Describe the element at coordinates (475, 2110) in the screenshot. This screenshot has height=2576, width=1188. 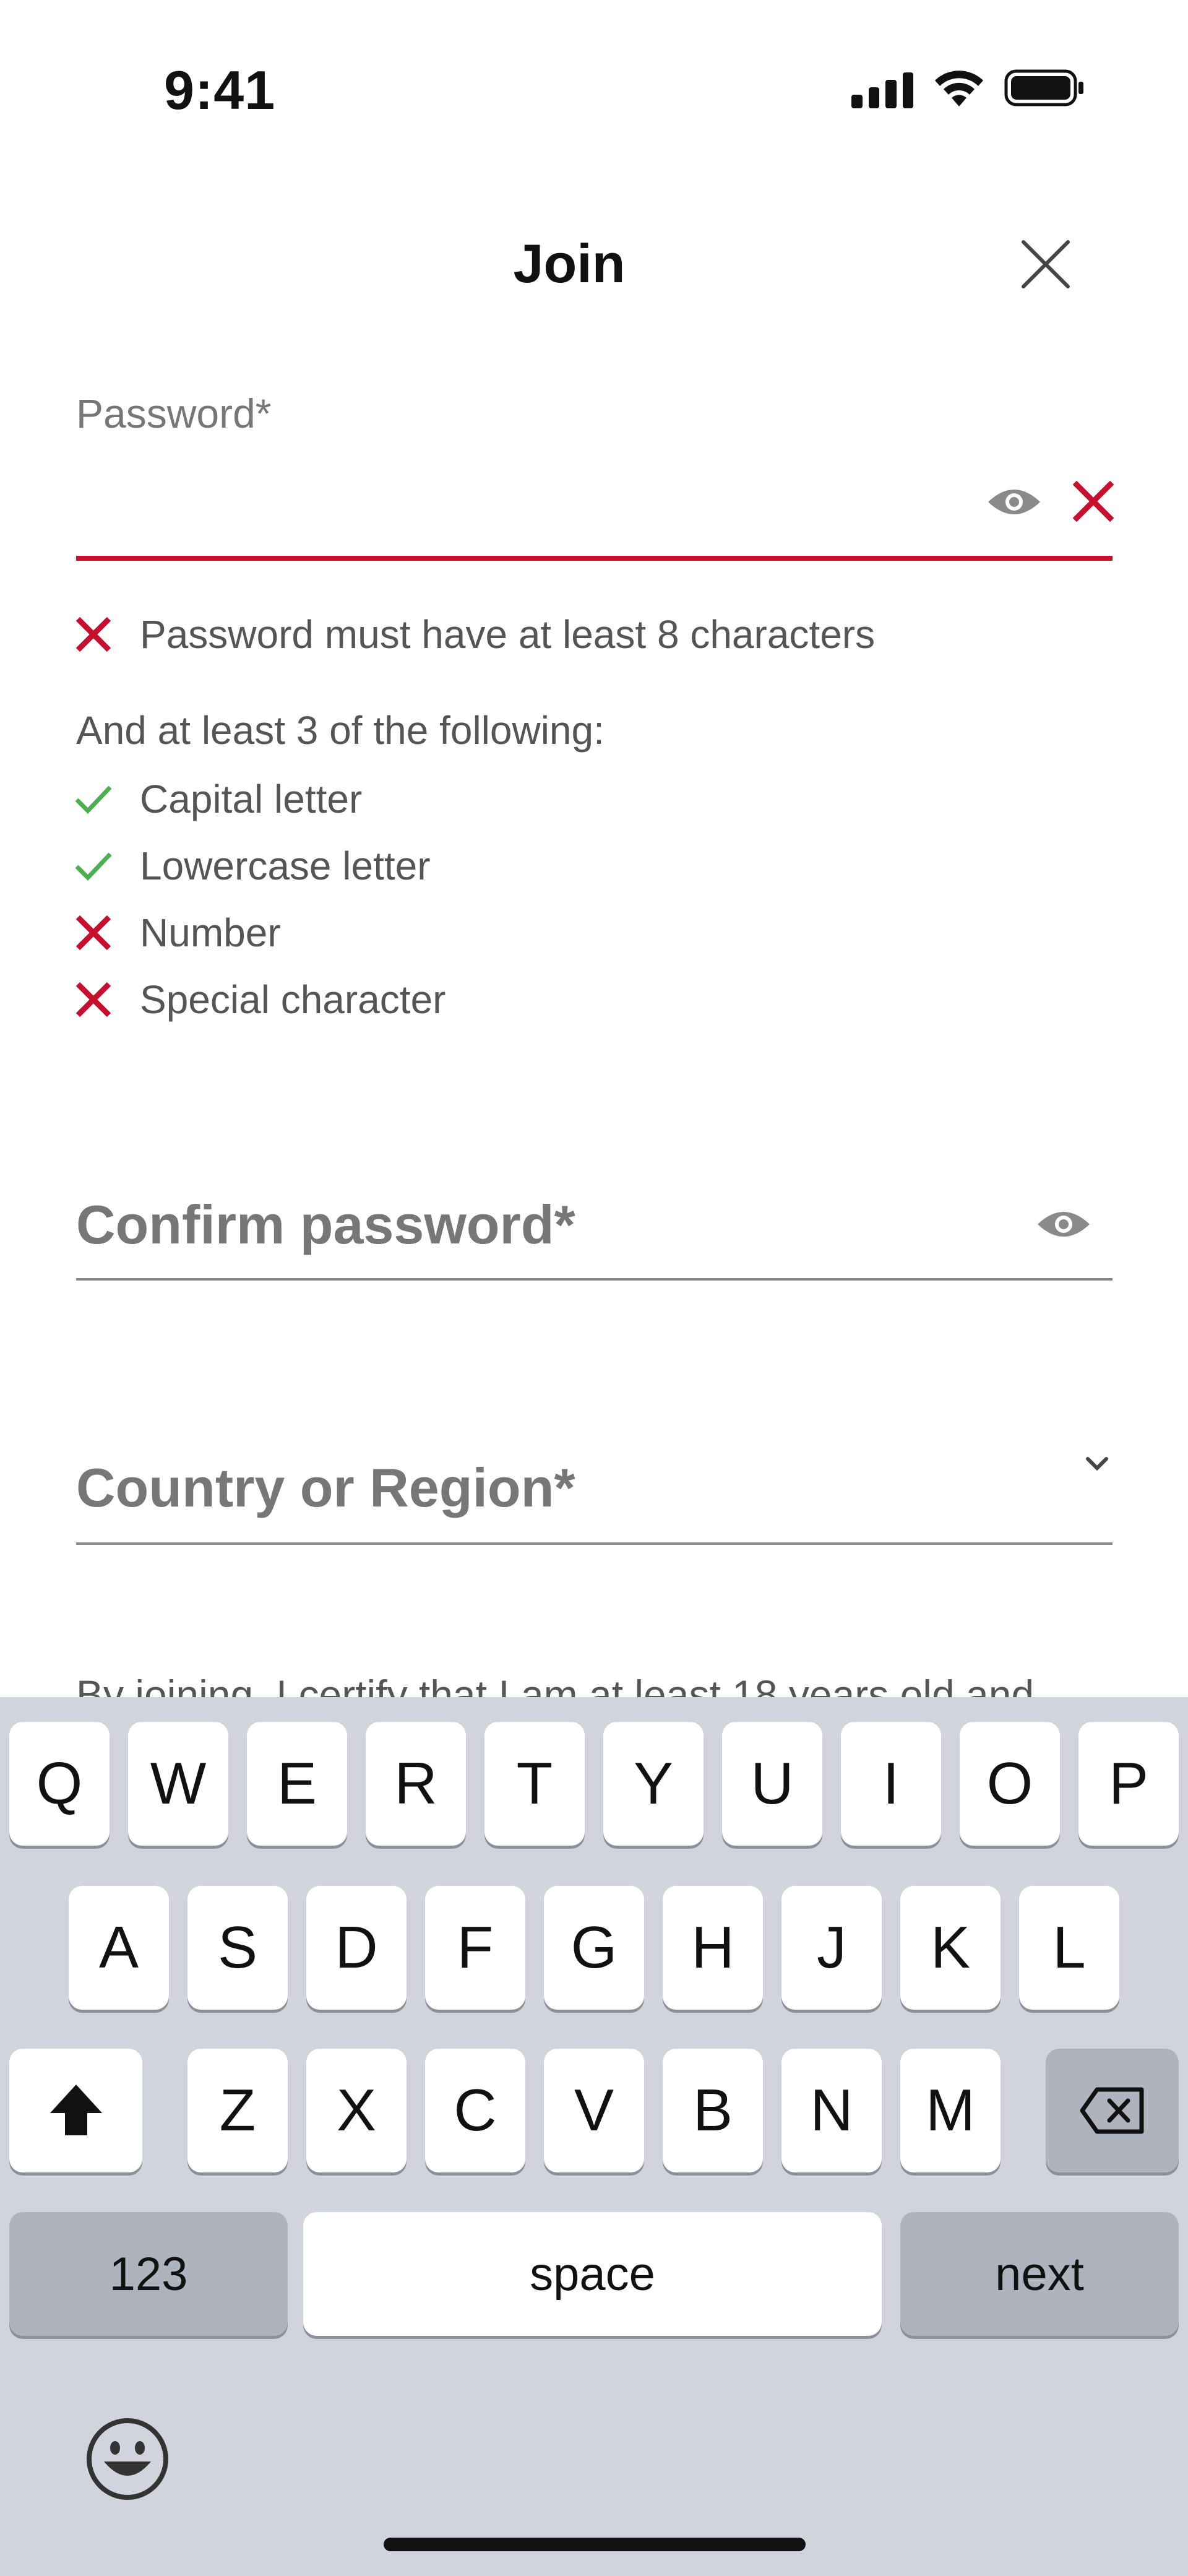
I see `key-c: C` at that location.